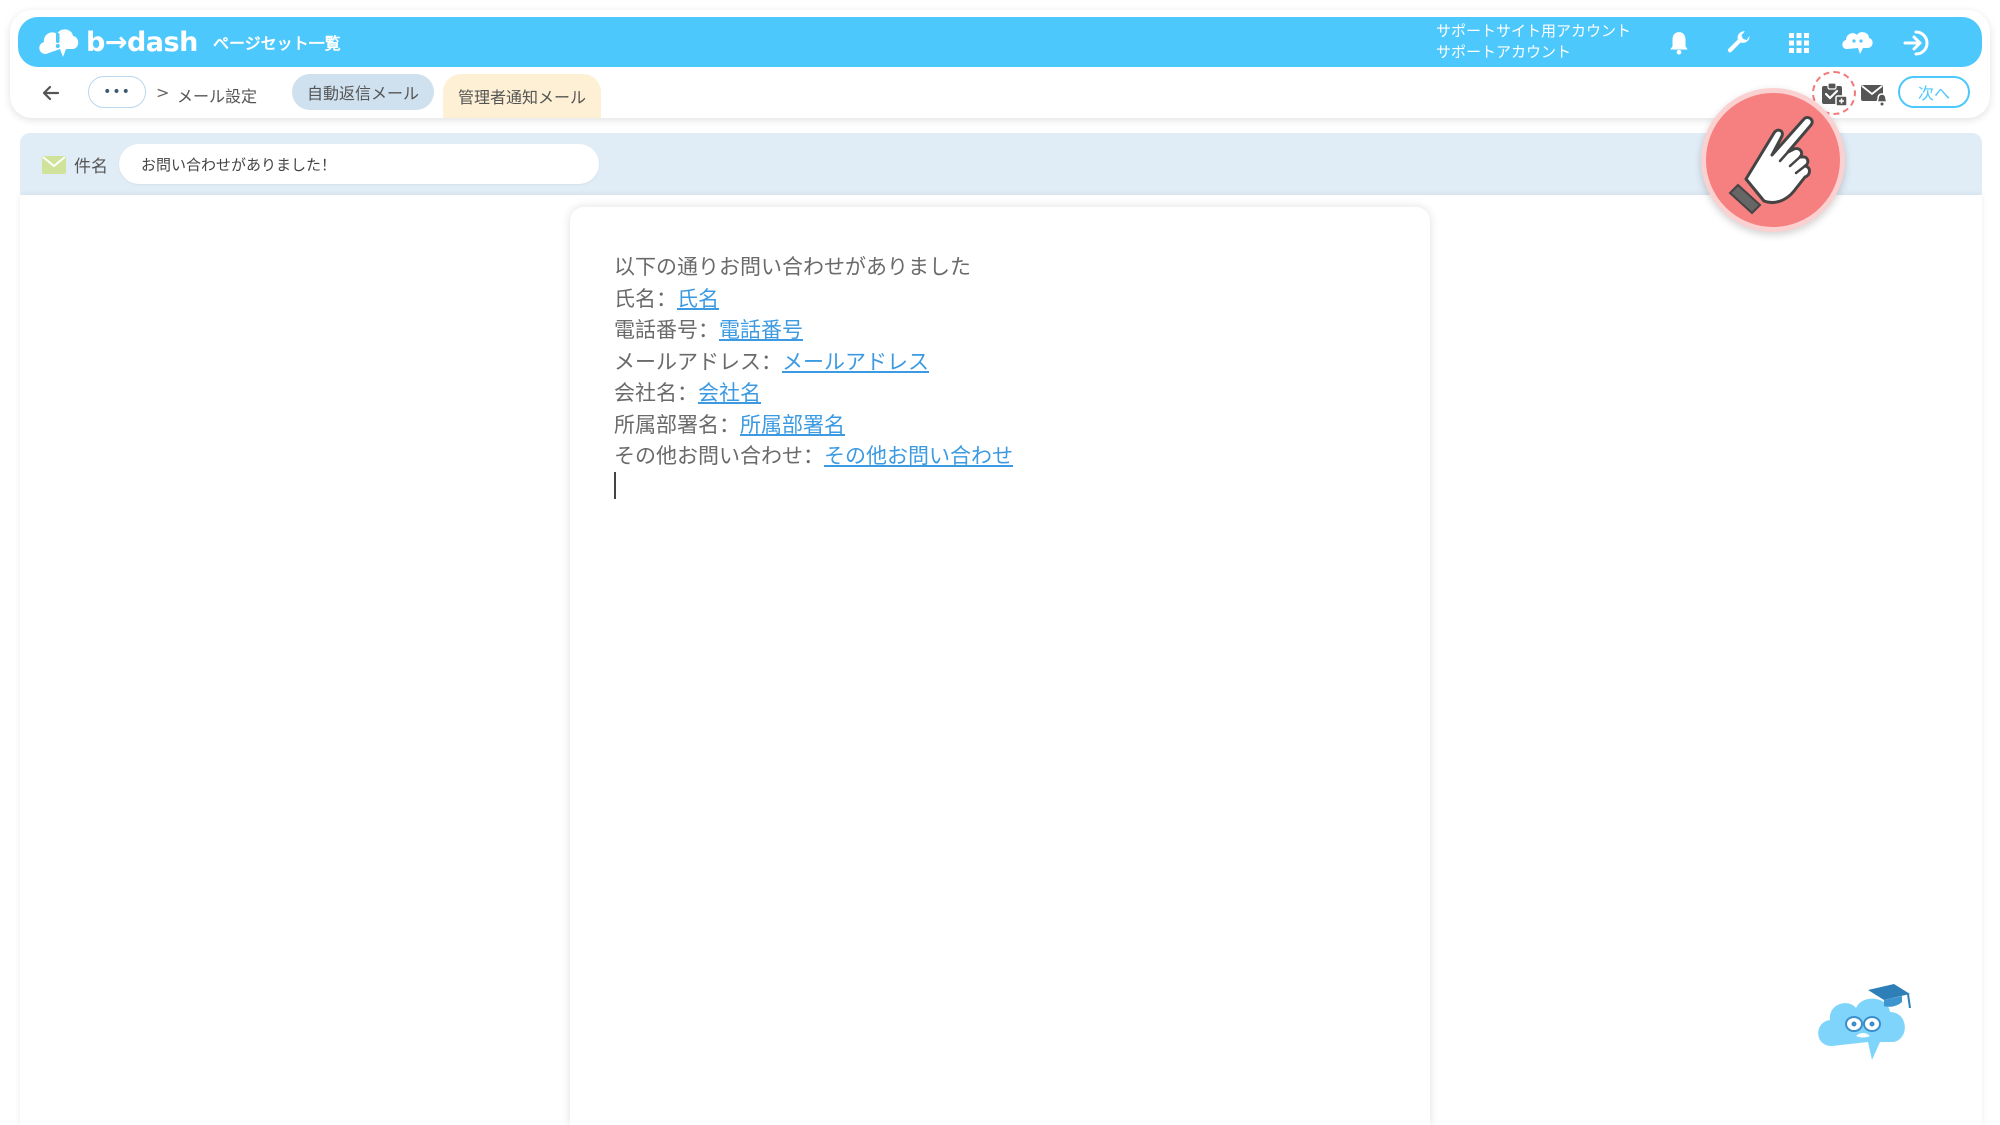 The image size is (2000, 1125). I want to click on variable-link-other: その他お問い合わせ, so click(918, 456).